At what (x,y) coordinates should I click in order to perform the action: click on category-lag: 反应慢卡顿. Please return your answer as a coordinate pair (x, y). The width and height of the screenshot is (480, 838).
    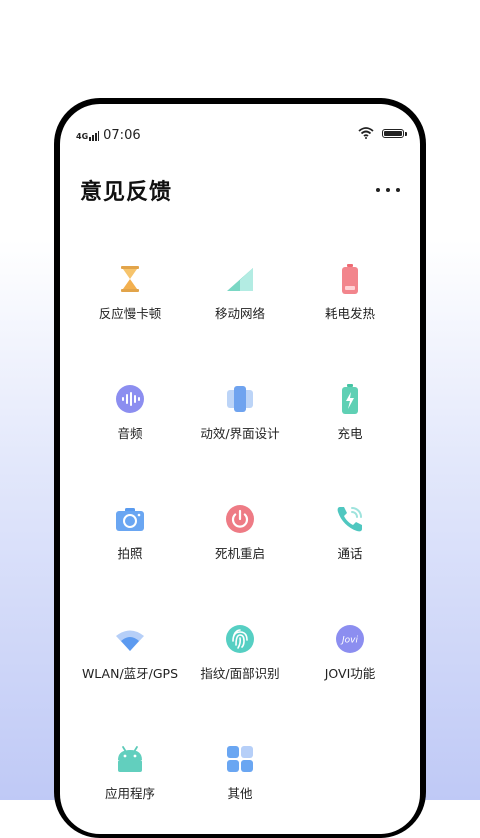
    Looking at the image, I should click on (130, 294).